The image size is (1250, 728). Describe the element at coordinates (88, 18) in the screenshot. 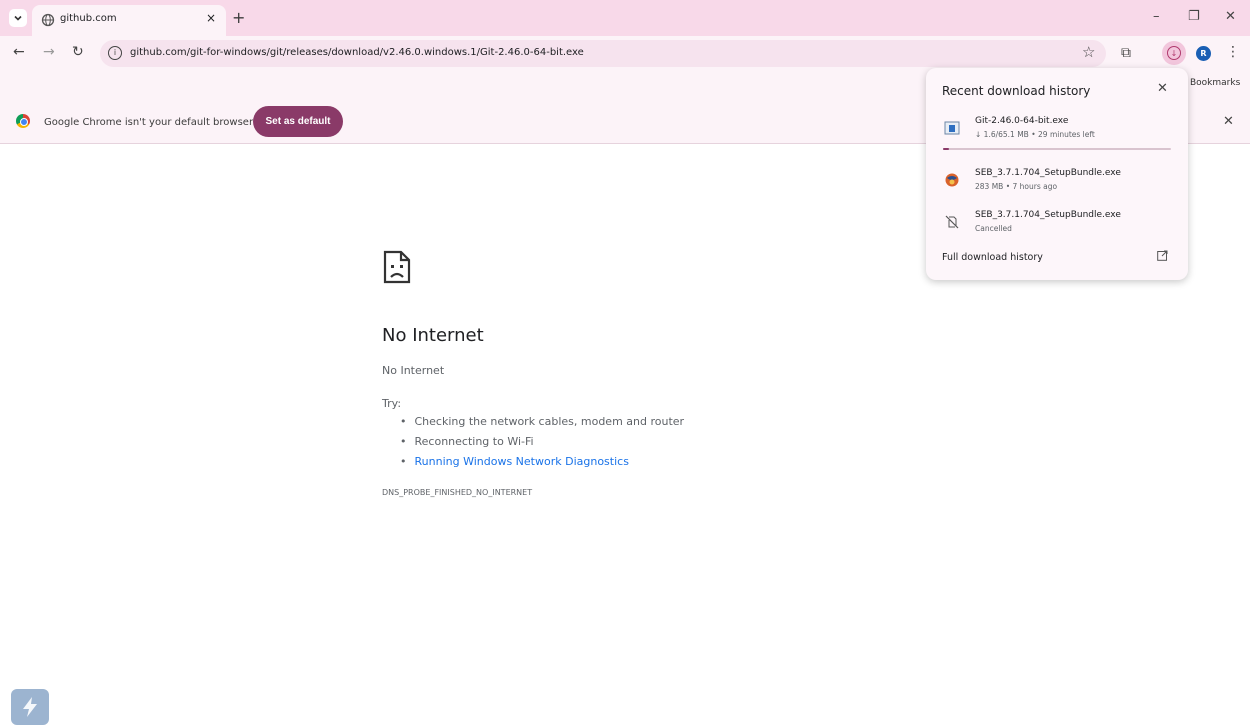

I see `tab-title: github.com` at that location.